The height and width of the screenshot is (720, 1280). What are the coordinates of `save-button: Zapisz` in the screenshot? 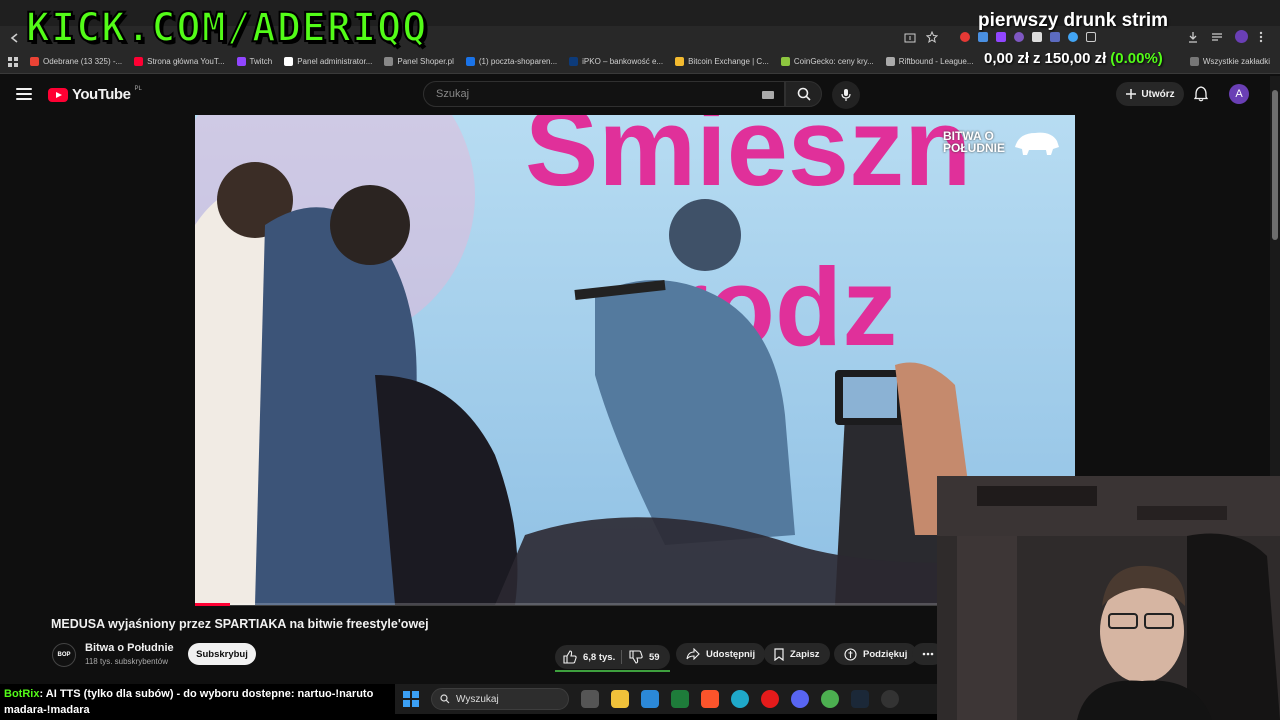 It's located at (797, 654).